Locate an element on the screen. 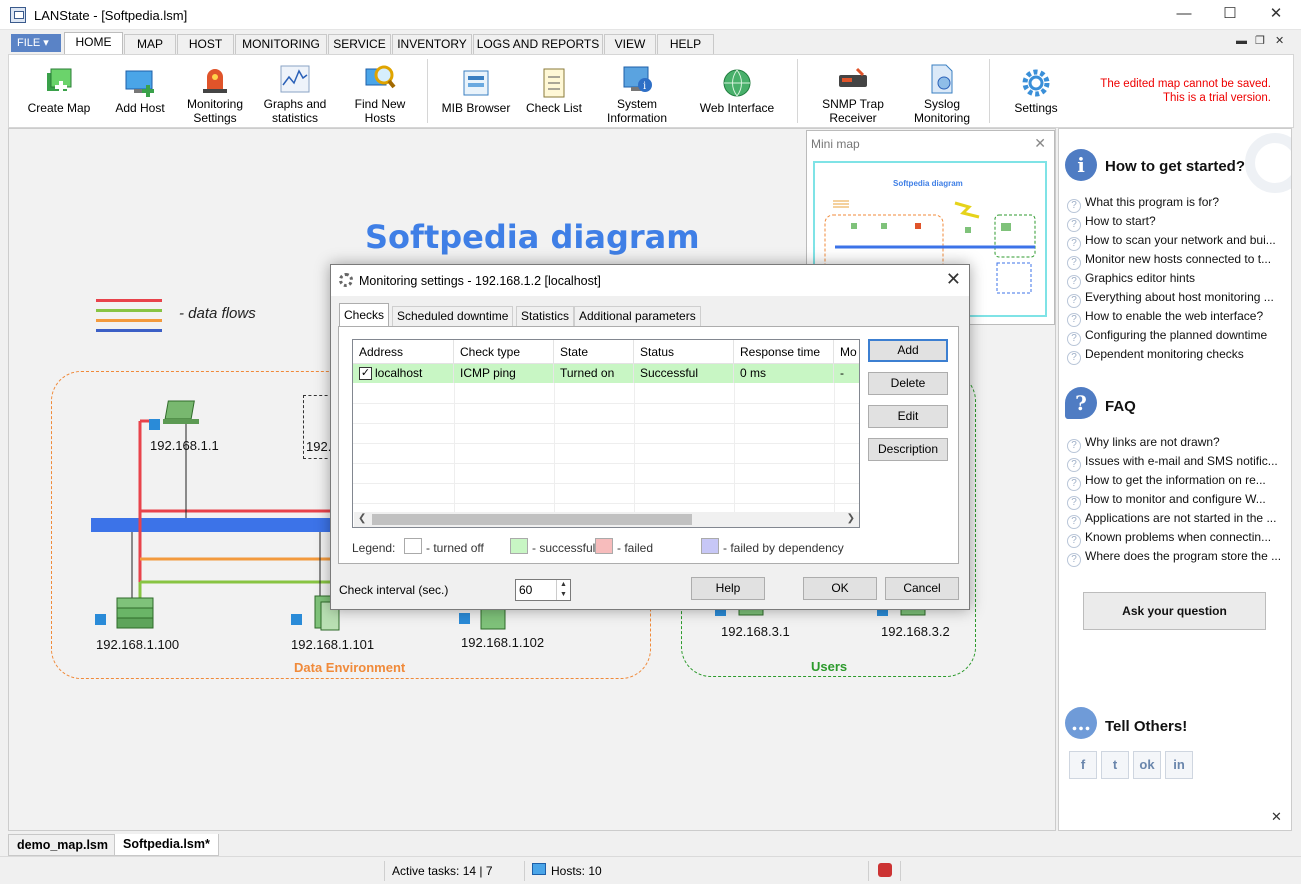 The image size is (1301, 884). mib-browser-icon is located at coordinates (476, 83).